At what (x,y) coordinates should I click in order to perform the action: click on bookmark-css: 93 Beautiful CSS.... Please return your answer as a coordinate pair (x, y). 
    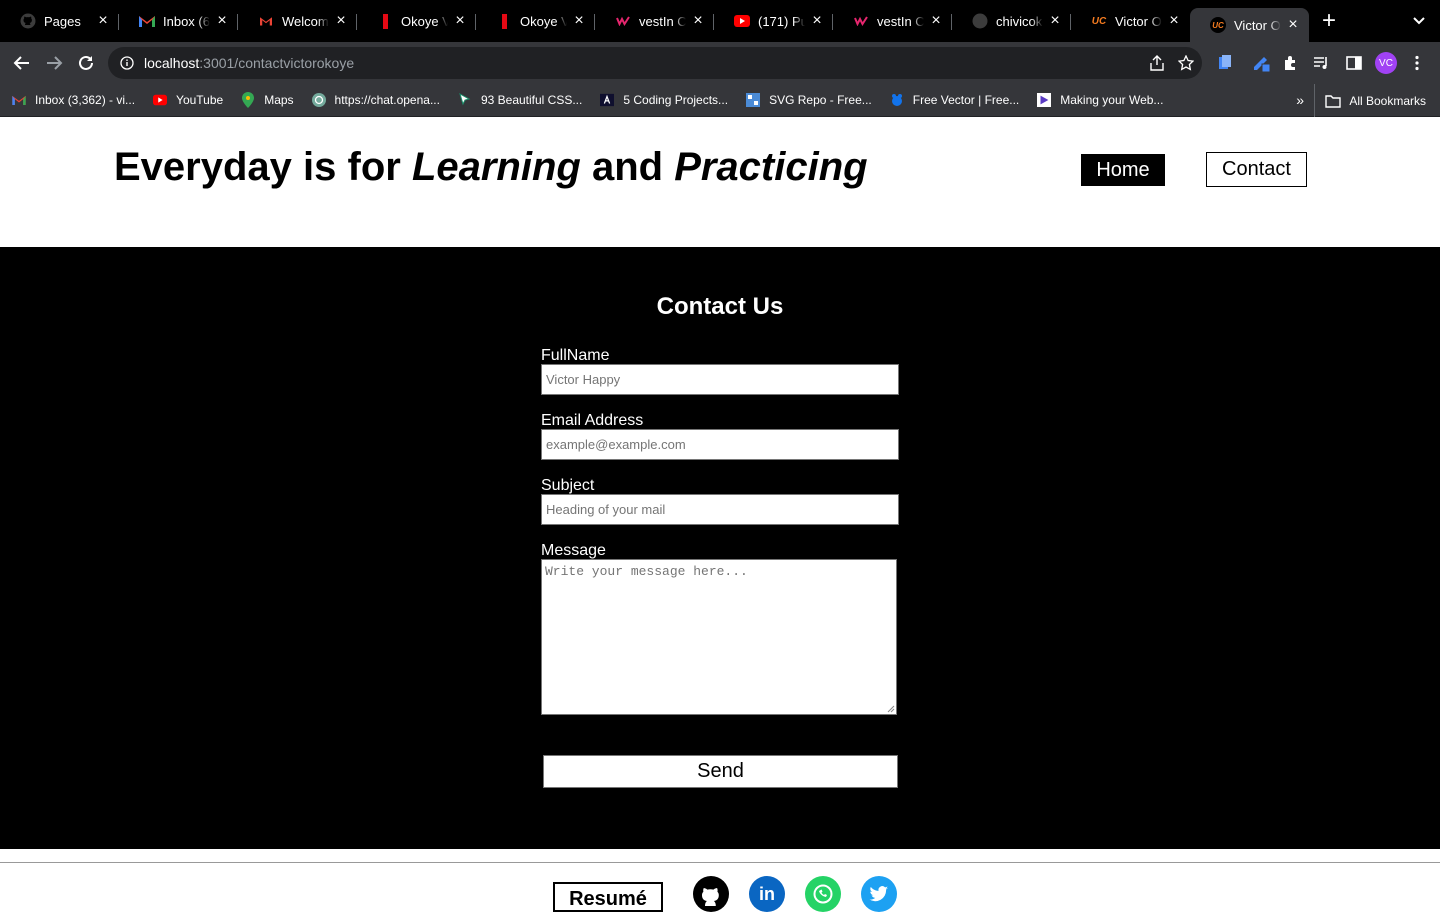
    Looking at the image, I should click on (520, 100).